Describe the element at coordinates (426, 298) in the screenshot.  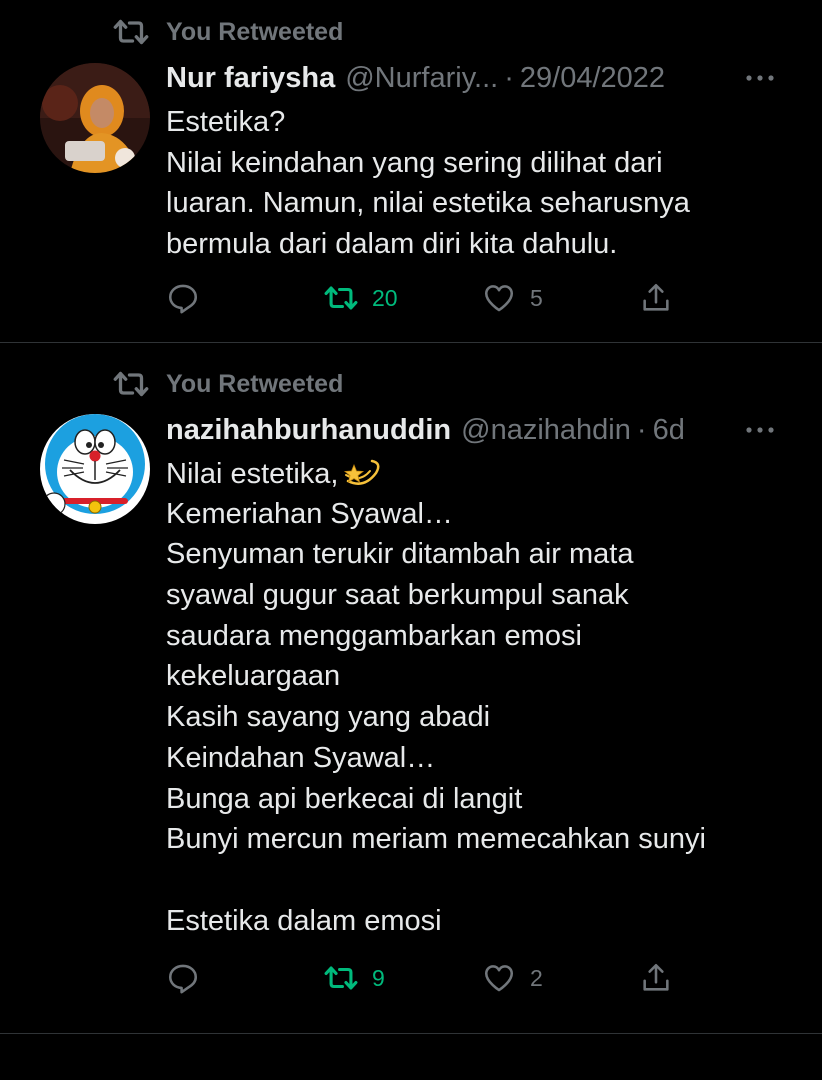
I see `tweet-actions: 20 5` at that location.